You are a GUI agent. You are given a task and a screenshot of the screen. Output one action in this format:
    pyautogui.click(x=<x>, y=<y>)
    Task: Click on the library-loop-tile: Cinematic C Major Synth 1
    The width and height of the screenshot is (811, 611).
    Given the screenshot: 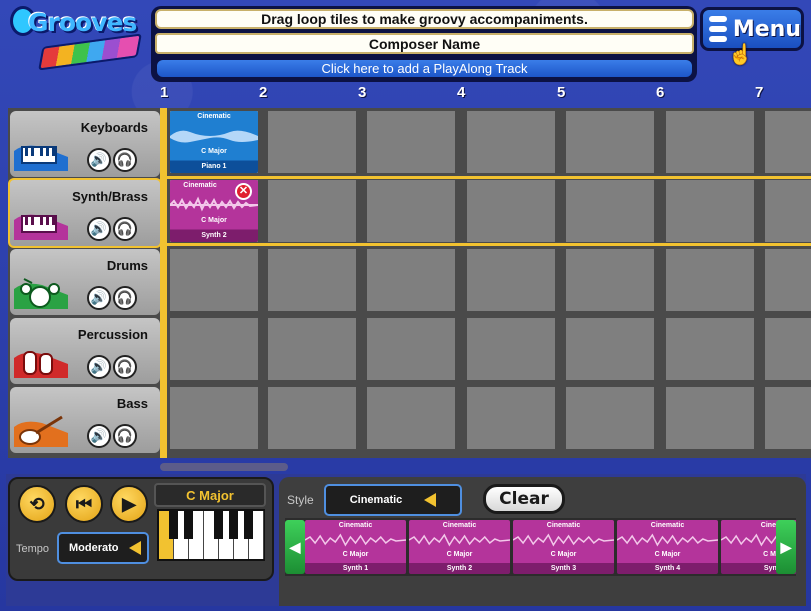 What is the action you would take?
    pyautogui.click(x=355, y=547)
    